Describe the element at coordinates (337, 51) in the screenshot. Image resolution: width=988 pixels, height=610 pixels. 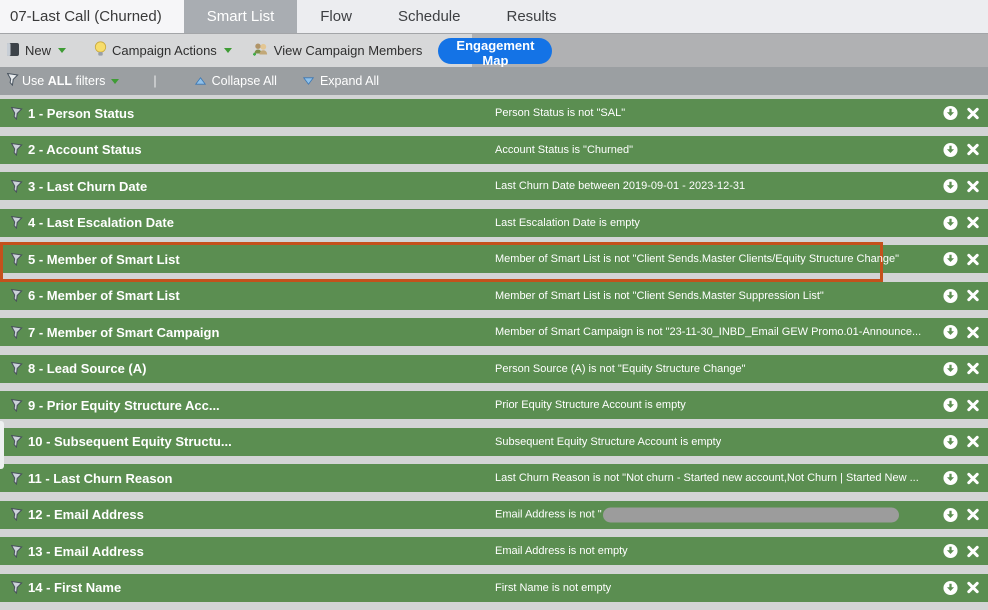
I see `view-campaign-members-button: View Campaign Members` at that location.